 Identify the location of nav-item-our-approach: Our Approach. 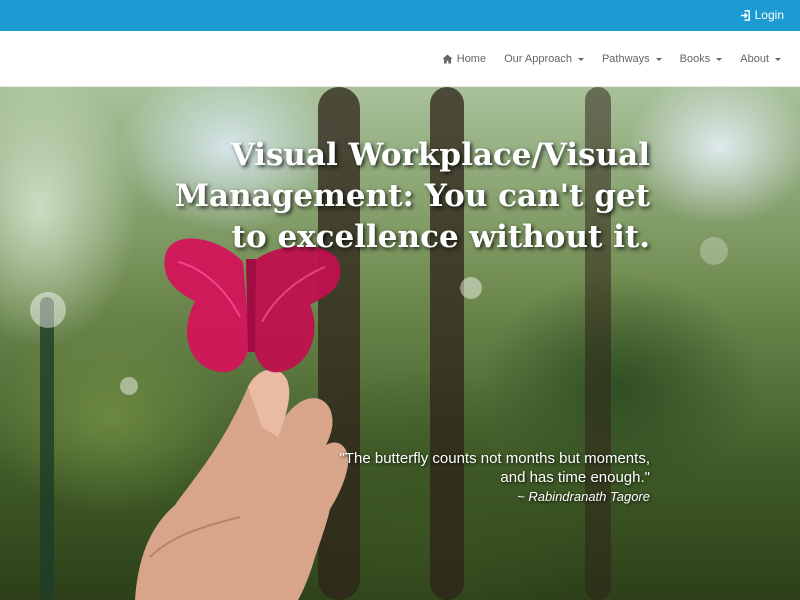
(544, 59).